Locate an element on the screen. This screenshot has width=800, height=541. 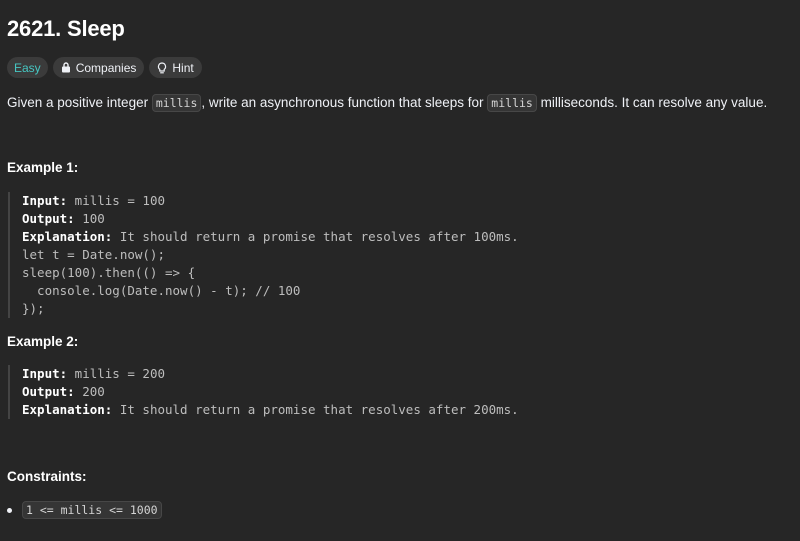
companies-button: Companies is located at coordinates (98, 67).